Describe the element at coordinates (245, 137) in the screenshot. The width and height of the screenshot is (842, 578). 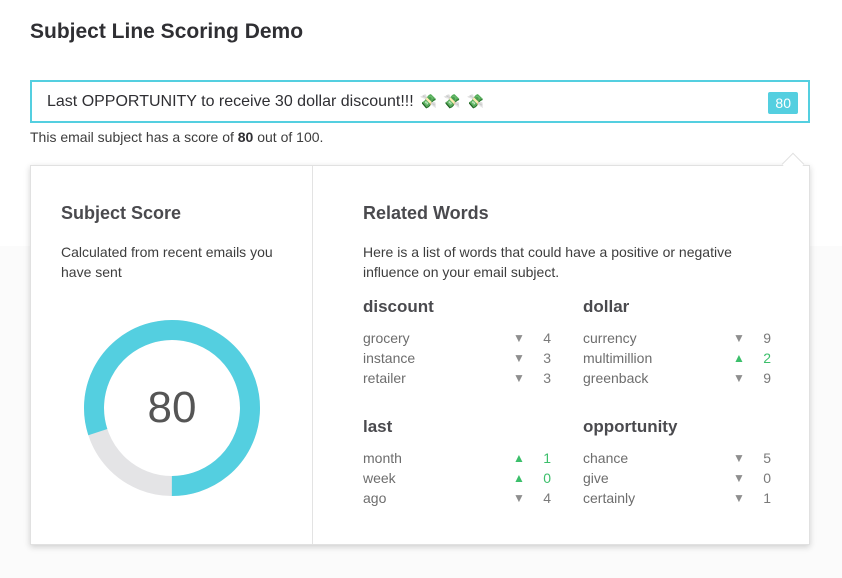
I see `score-summary-value: 80` at that location.